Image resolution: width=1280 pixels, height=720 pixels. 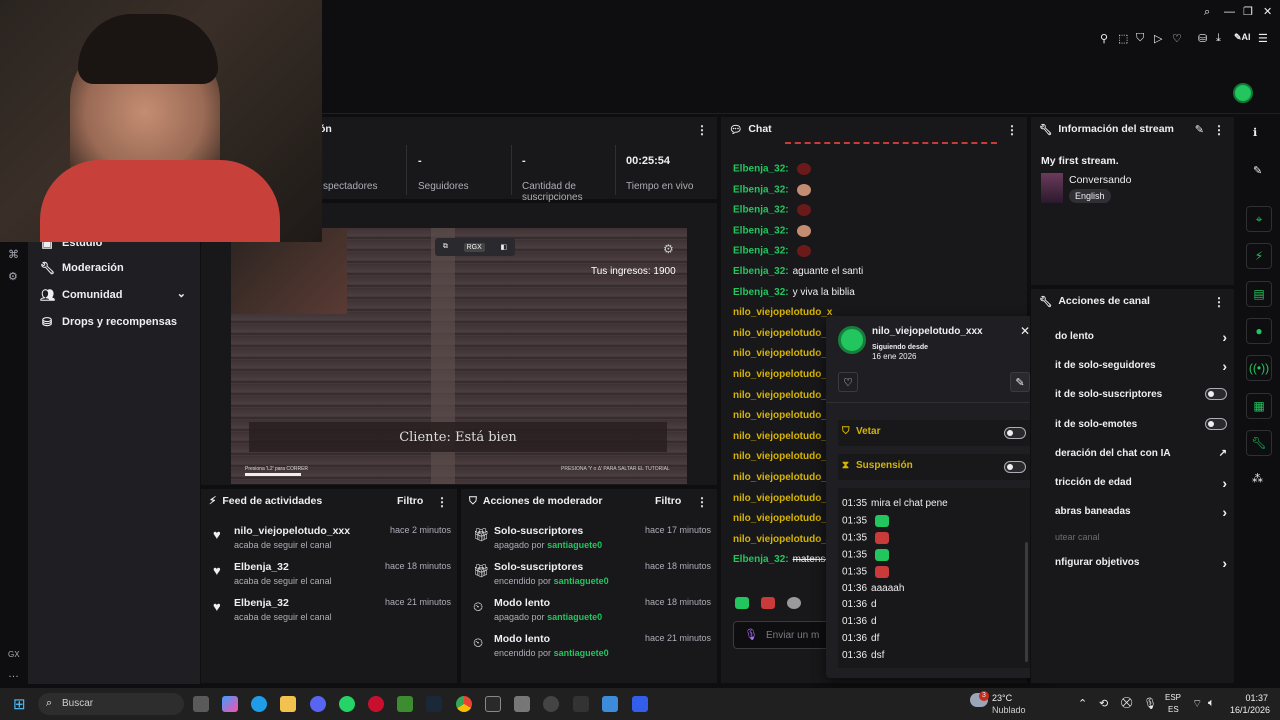 I want to click on follow-button: ♡, so click(x=848, y=382).